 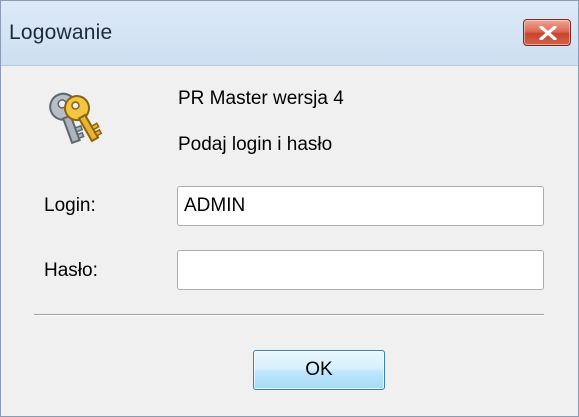 What do you see at coordinates (255, 144) in the screenshot?
I see `instruction-text: Podaj login i hasło` at bounding box center [255, 144].